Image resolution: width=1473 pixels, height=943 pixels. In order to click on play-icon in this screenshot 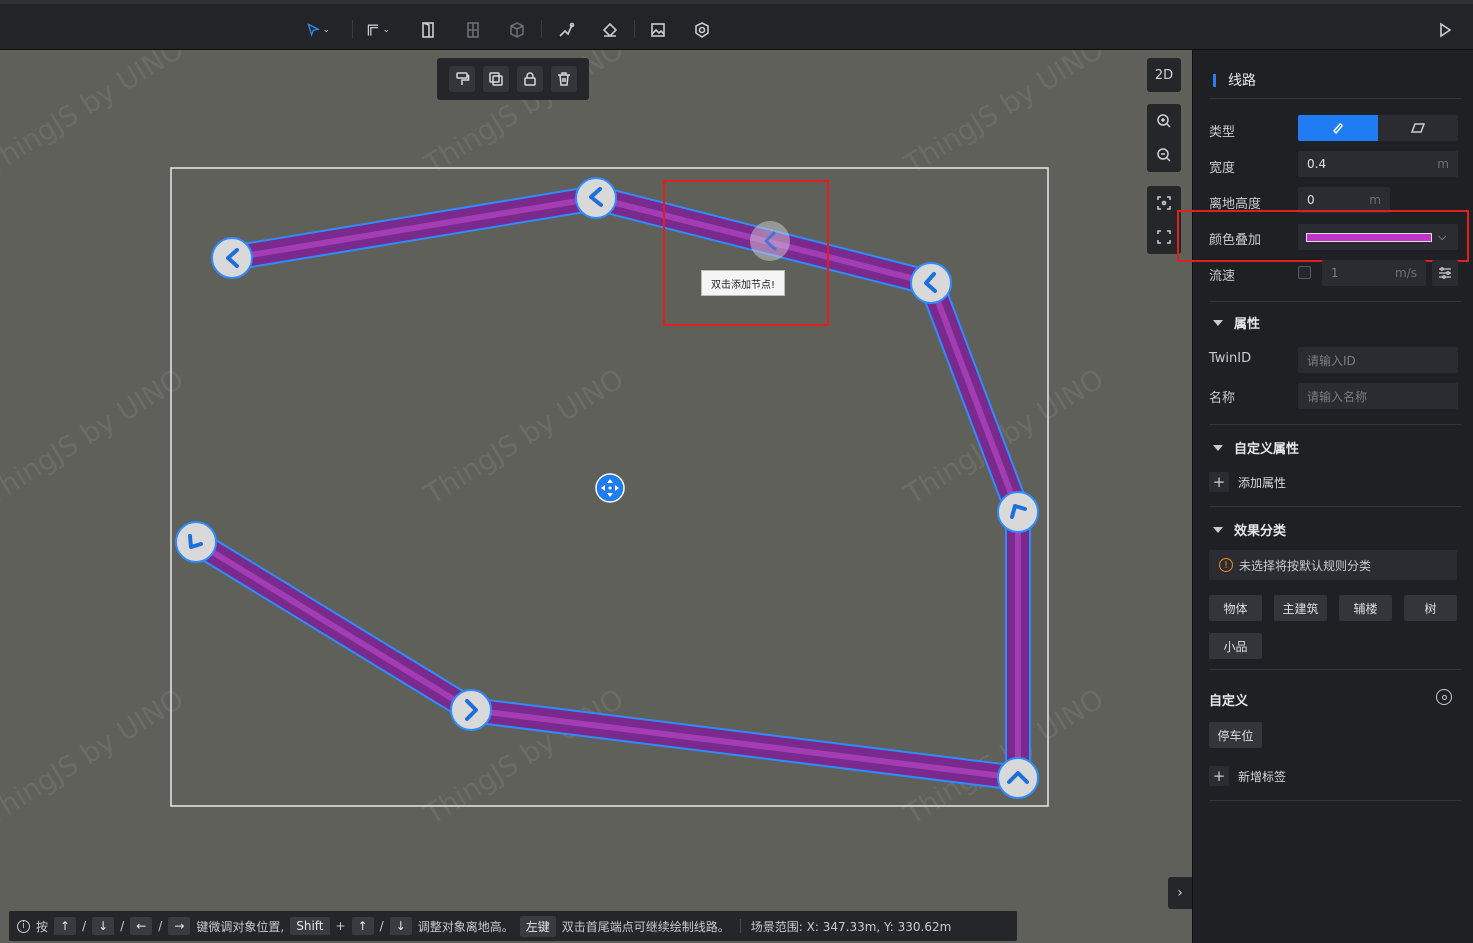, I will do `click(1445, 30)`.